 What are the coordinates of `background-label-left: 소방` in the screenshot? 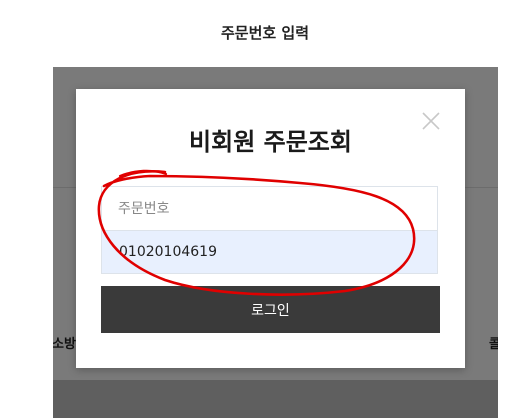 It's located at (64, 344).